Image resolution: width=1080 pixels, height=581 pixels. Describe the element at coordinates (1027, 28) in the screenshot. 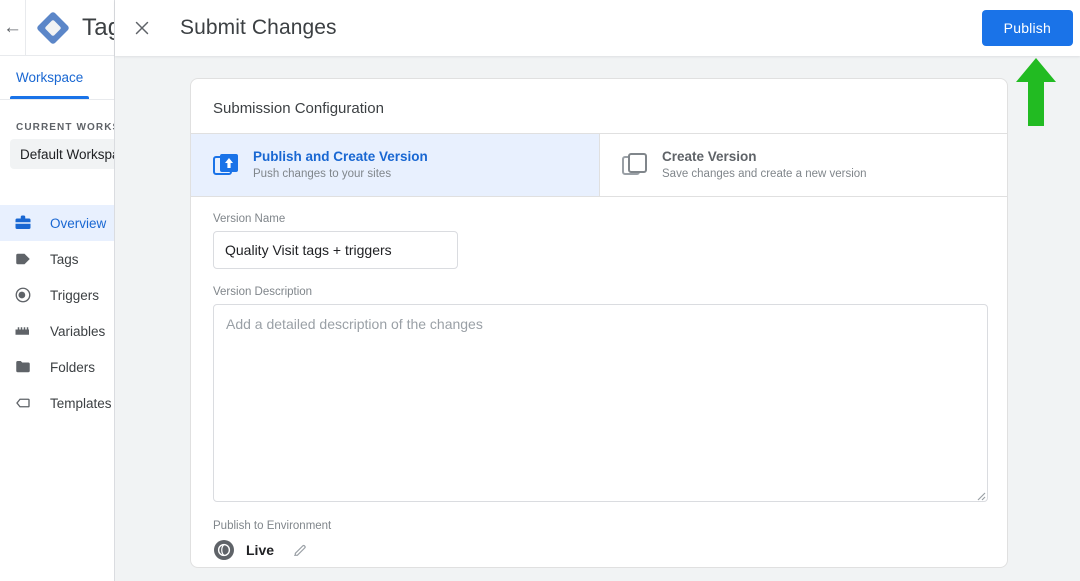

I see `publish-button: Publish` at that location.